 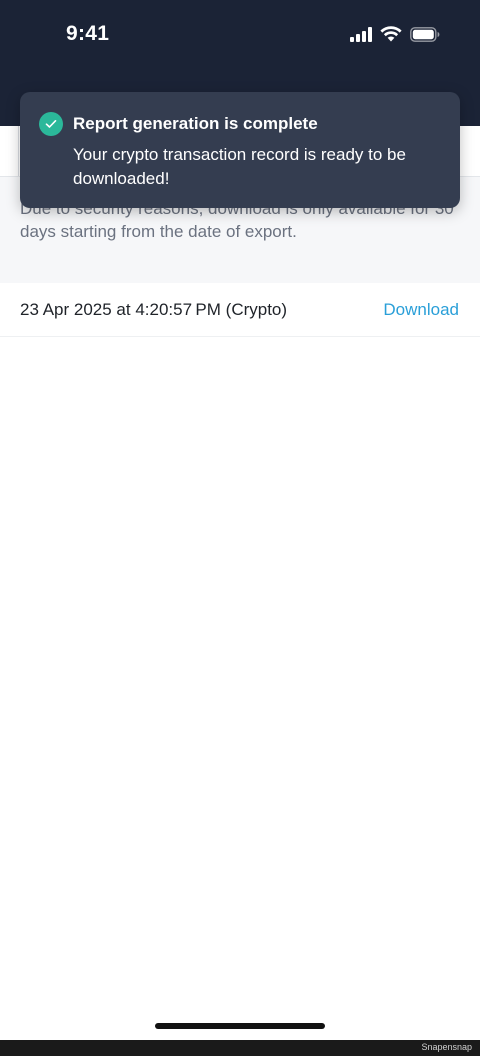 I want to click on watermark-bar: Snapensnap, so click(x=240, y=1048).